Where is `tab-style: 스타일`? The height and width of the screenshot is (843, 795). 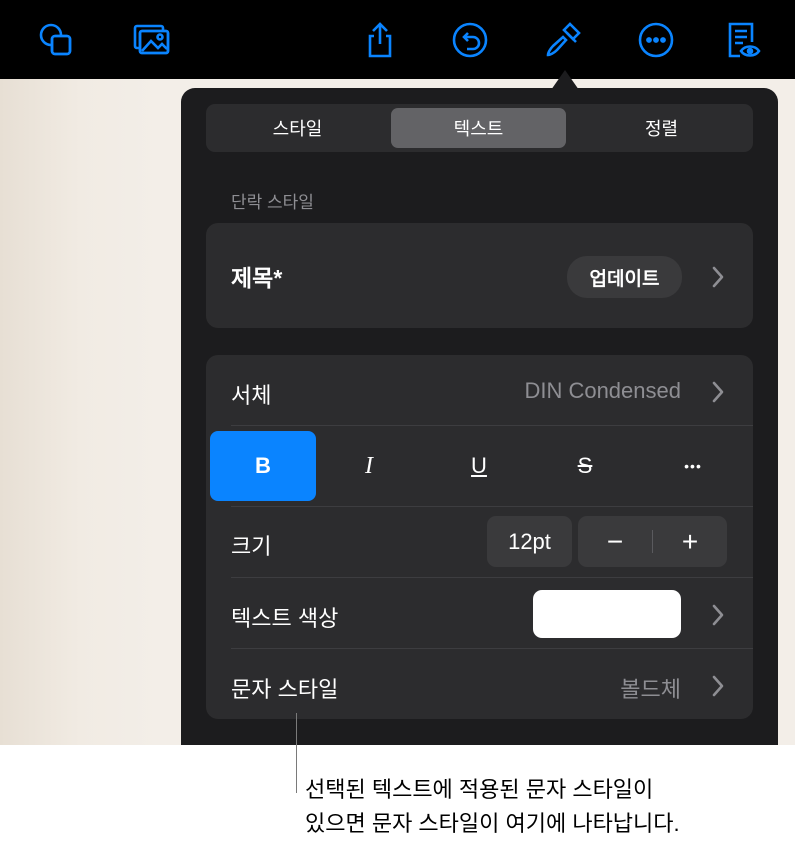 tab-style: 스타일 is located at coordinates (297, 128).